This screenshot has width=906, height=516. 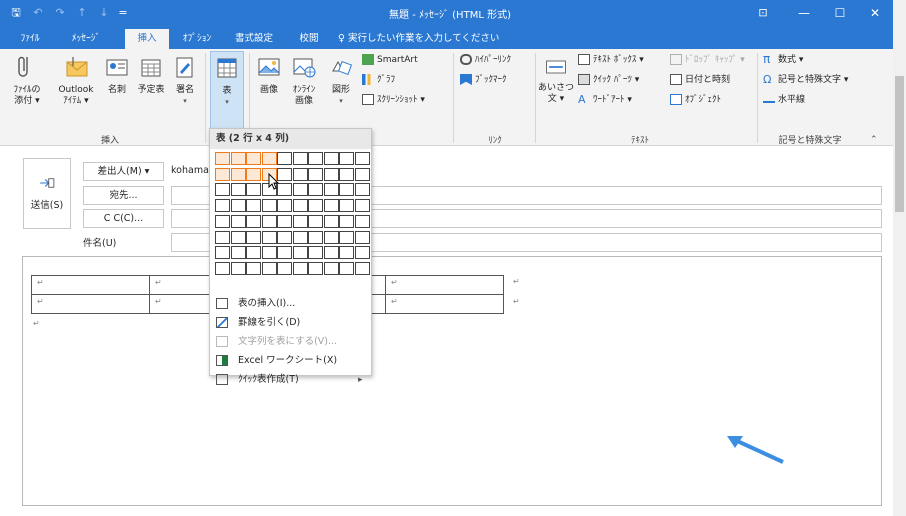 I want to click on wordart-button: A ﾜｰﾄﾞｱｰﾄ ▾, so click(x=605, y=100).